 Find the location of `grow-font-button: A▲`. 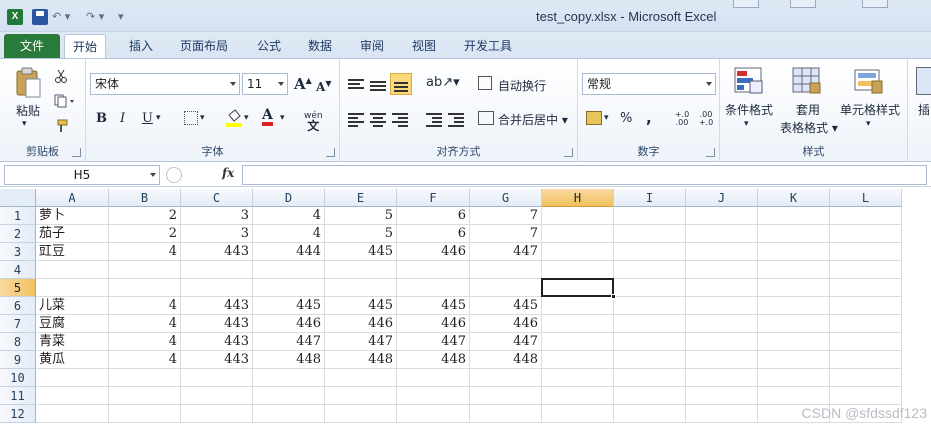

grow-font-button: A▲ is located at coordinates (303, 84).